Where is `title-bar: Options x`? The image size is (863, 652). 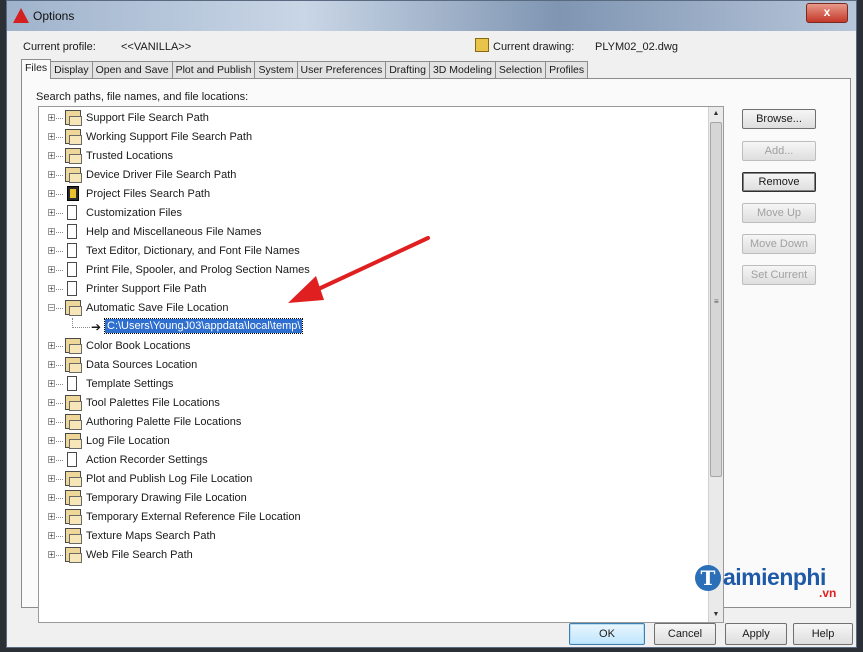
title-bar: Options x is located at coordinates (431, 16).